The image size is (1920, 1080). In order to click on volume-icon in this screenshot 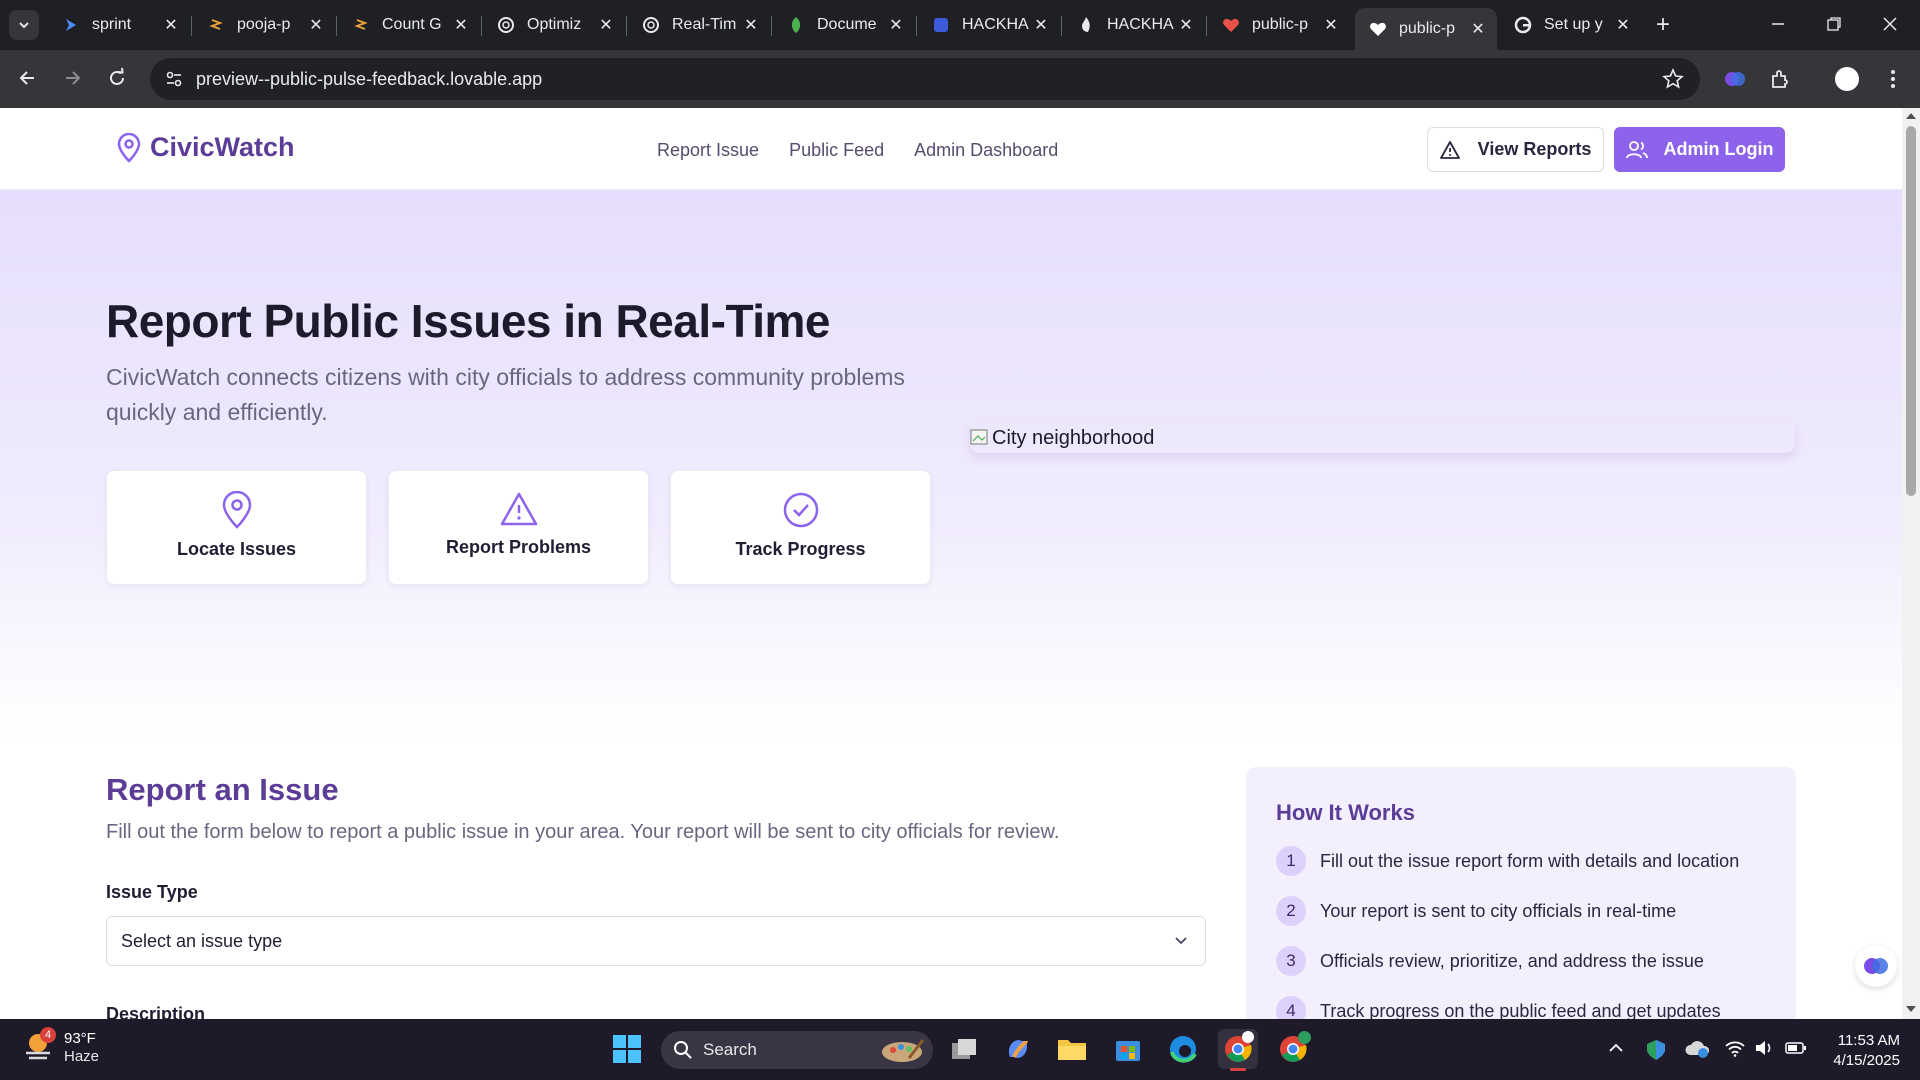, I will do `click(1765, 1048)`.